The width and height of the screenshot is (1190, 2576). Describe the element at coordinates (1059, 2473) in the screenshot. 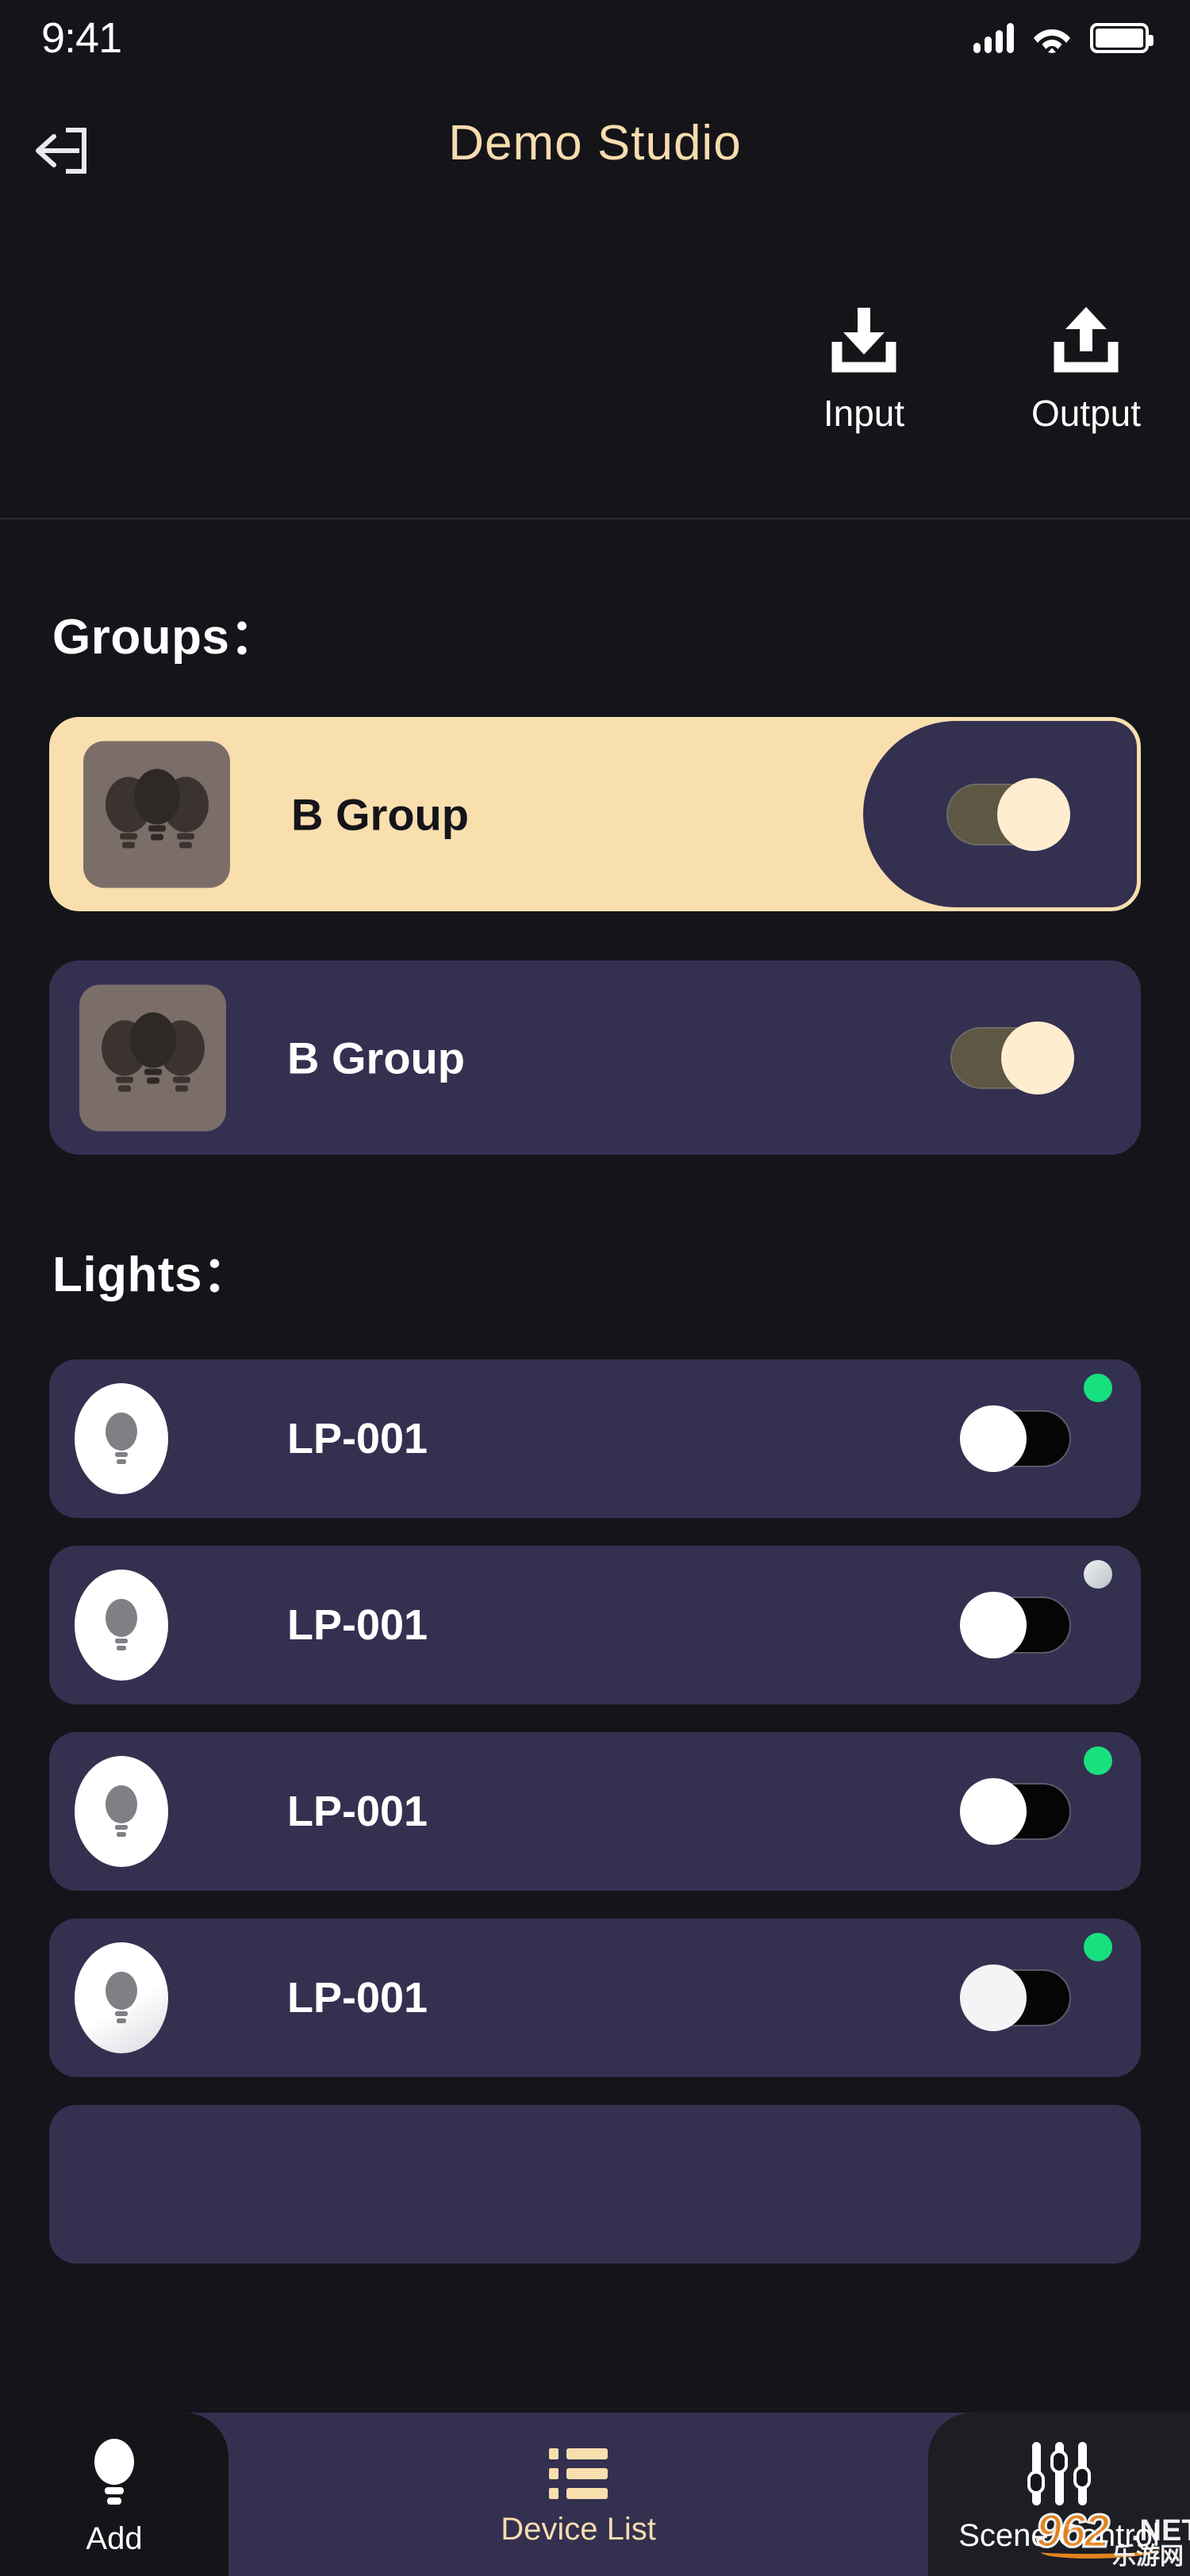

I see `sliders-icon` at that location.